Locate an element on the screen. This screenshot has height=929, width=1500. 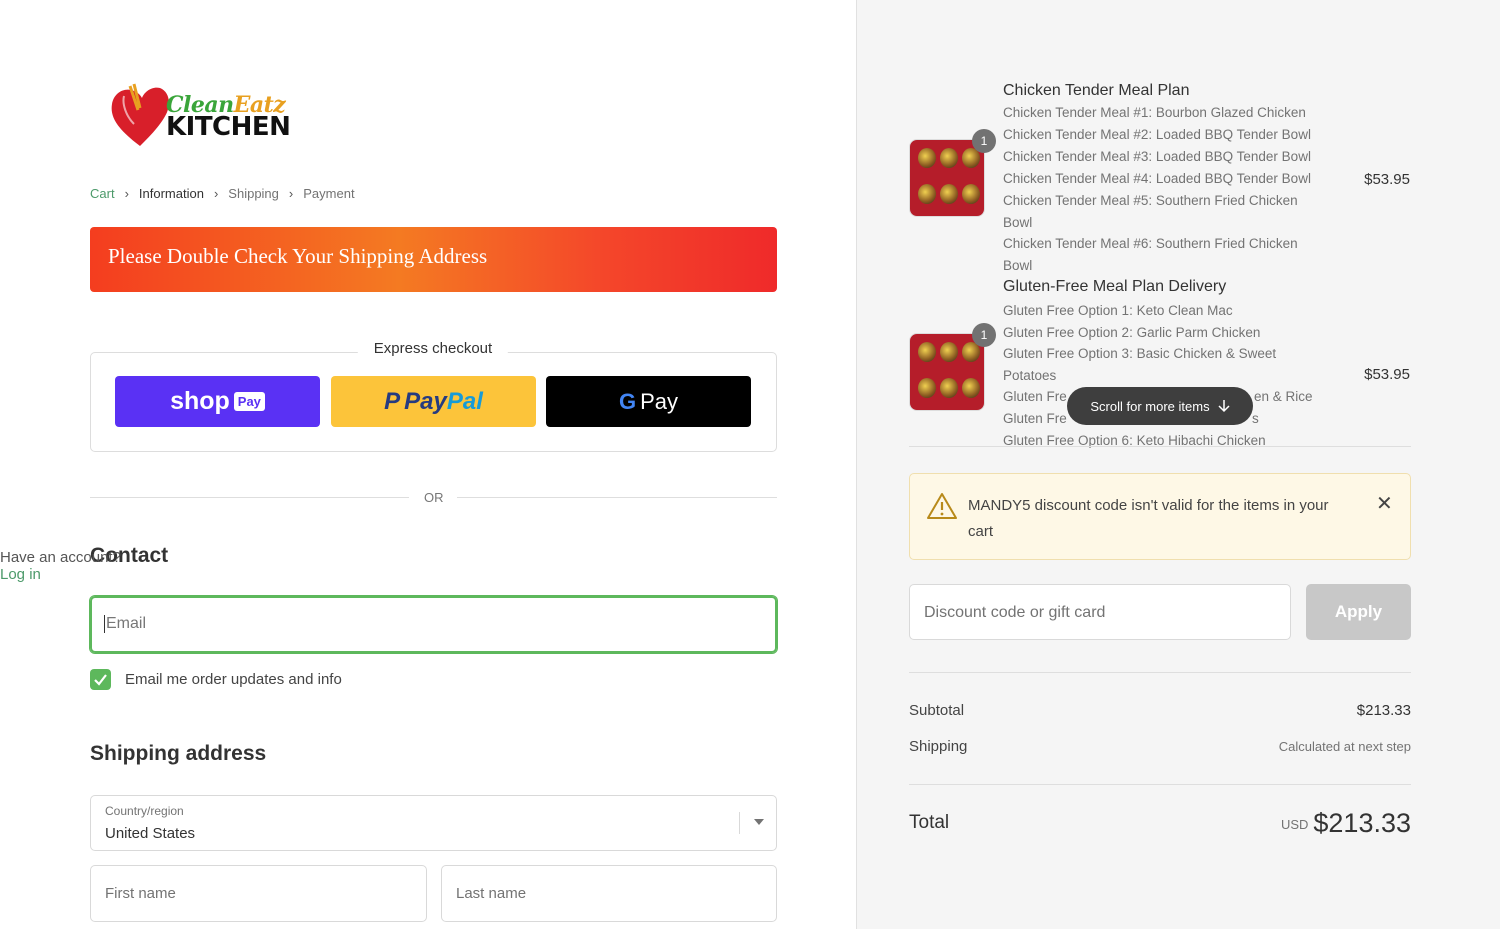
paypal-label-2: Pal is located at coordinates (464, 401).